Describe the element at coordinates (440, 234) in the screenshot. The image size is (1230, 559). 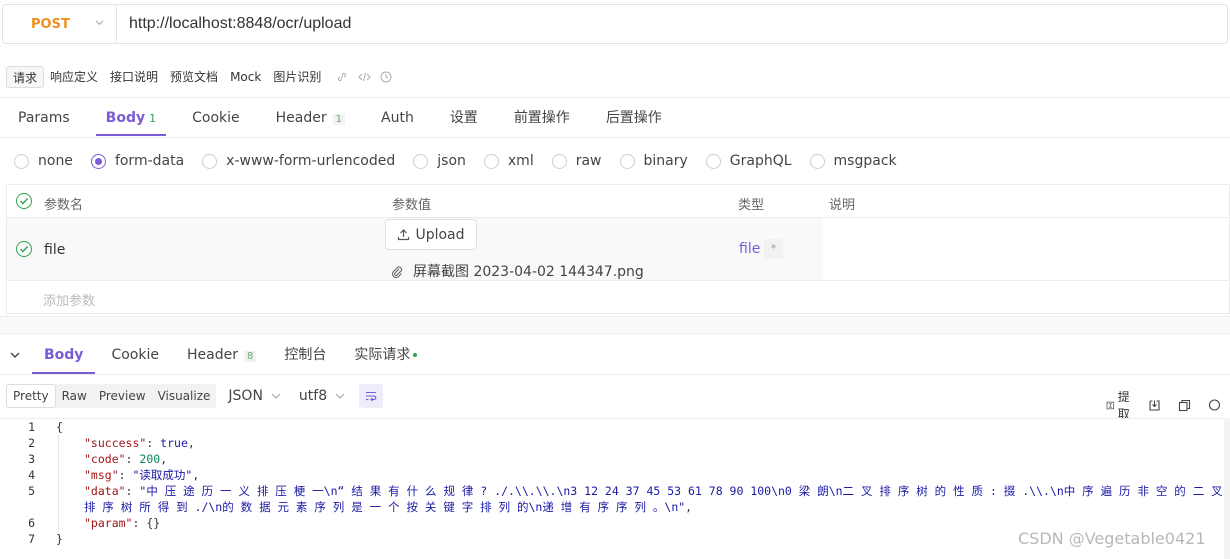
I see `upload-label: Upload` at that location.